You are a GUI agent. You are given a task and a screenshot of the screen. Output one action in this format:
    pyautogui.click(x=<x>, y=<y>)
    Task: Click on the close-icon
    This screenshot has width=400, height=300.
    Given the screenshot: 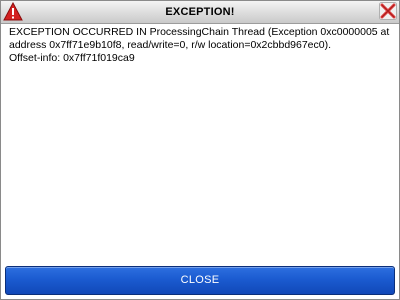 What is the action you would take?
    pyautogui.click(x=388, y=11)
    